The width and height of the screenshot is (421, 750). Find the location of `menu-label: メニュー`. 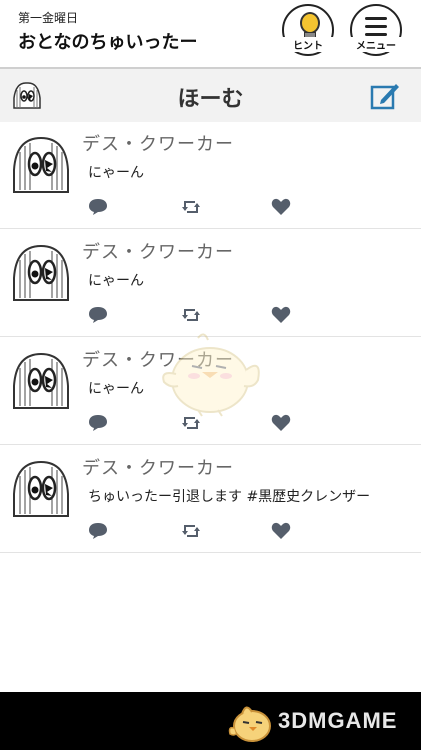

menu-label: メニュー is located at coordinates (376, 44).